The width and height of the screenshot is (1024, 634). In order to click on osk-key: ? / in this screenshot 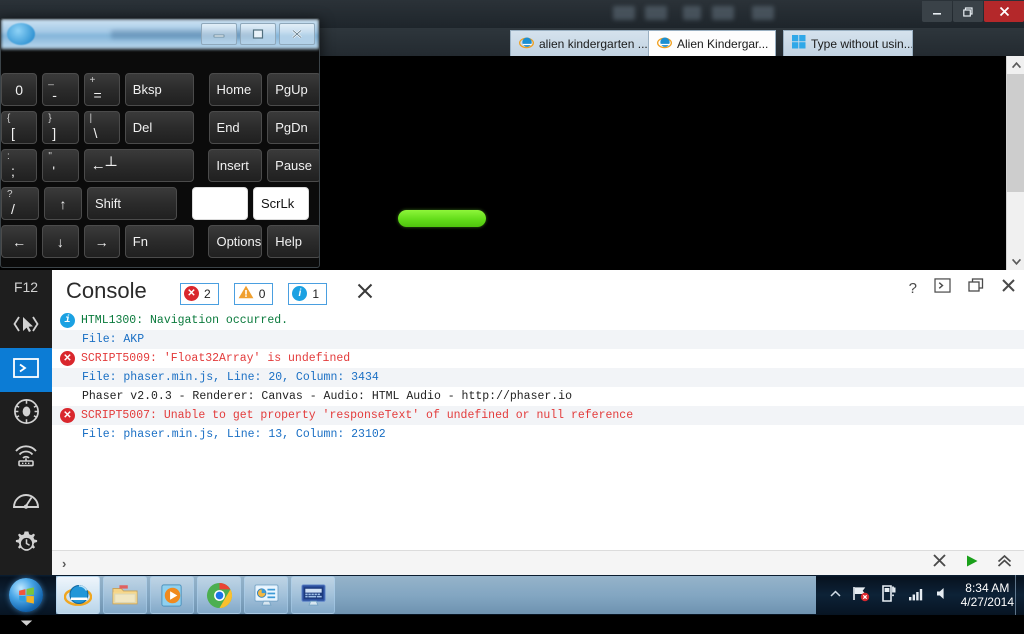, I will do `click(20, 203)`.